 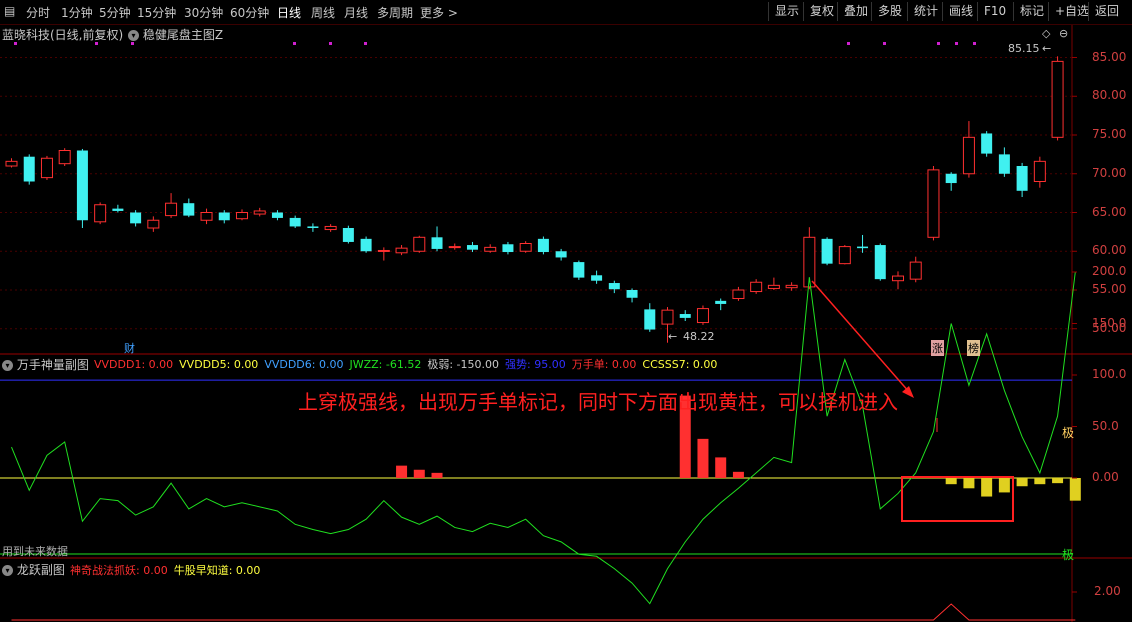 What do you see at coordinates (973, 348) in the screenshot?
I see `ranking-marker: 榜` at bounding box center [973, 348].